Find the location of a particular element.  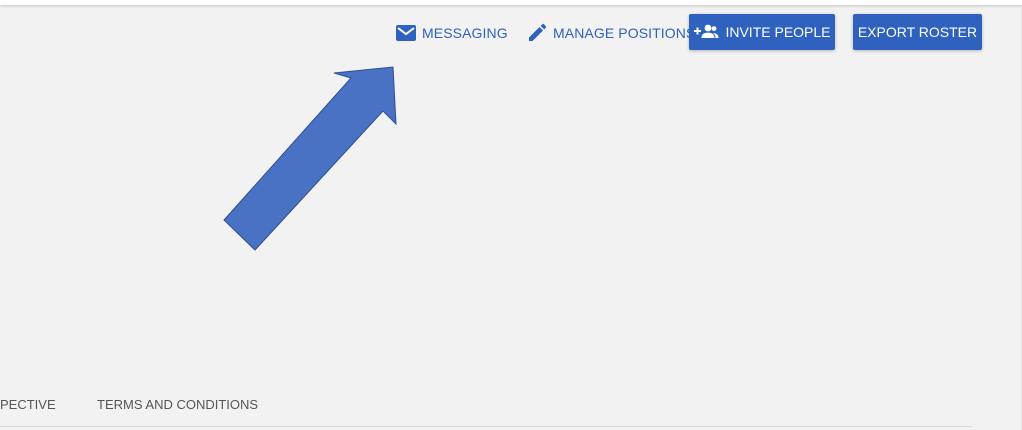

footer-link-perspective: PECTIVE is located at coordinates (28, 404).